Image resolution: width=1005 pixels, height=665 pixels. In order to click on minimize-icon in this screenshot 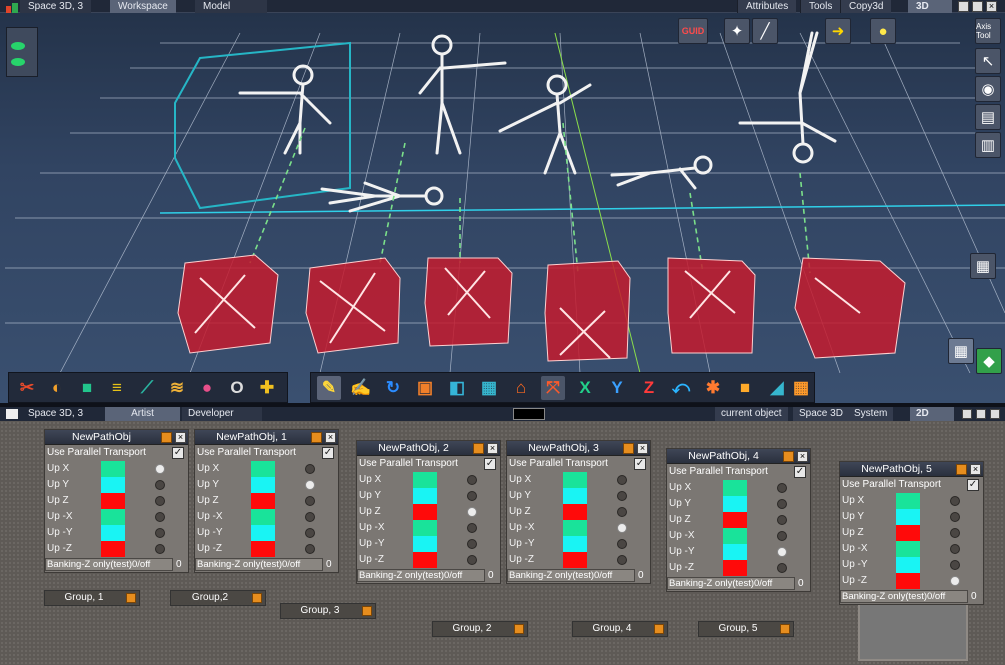, I will do `click(963, 6)`.